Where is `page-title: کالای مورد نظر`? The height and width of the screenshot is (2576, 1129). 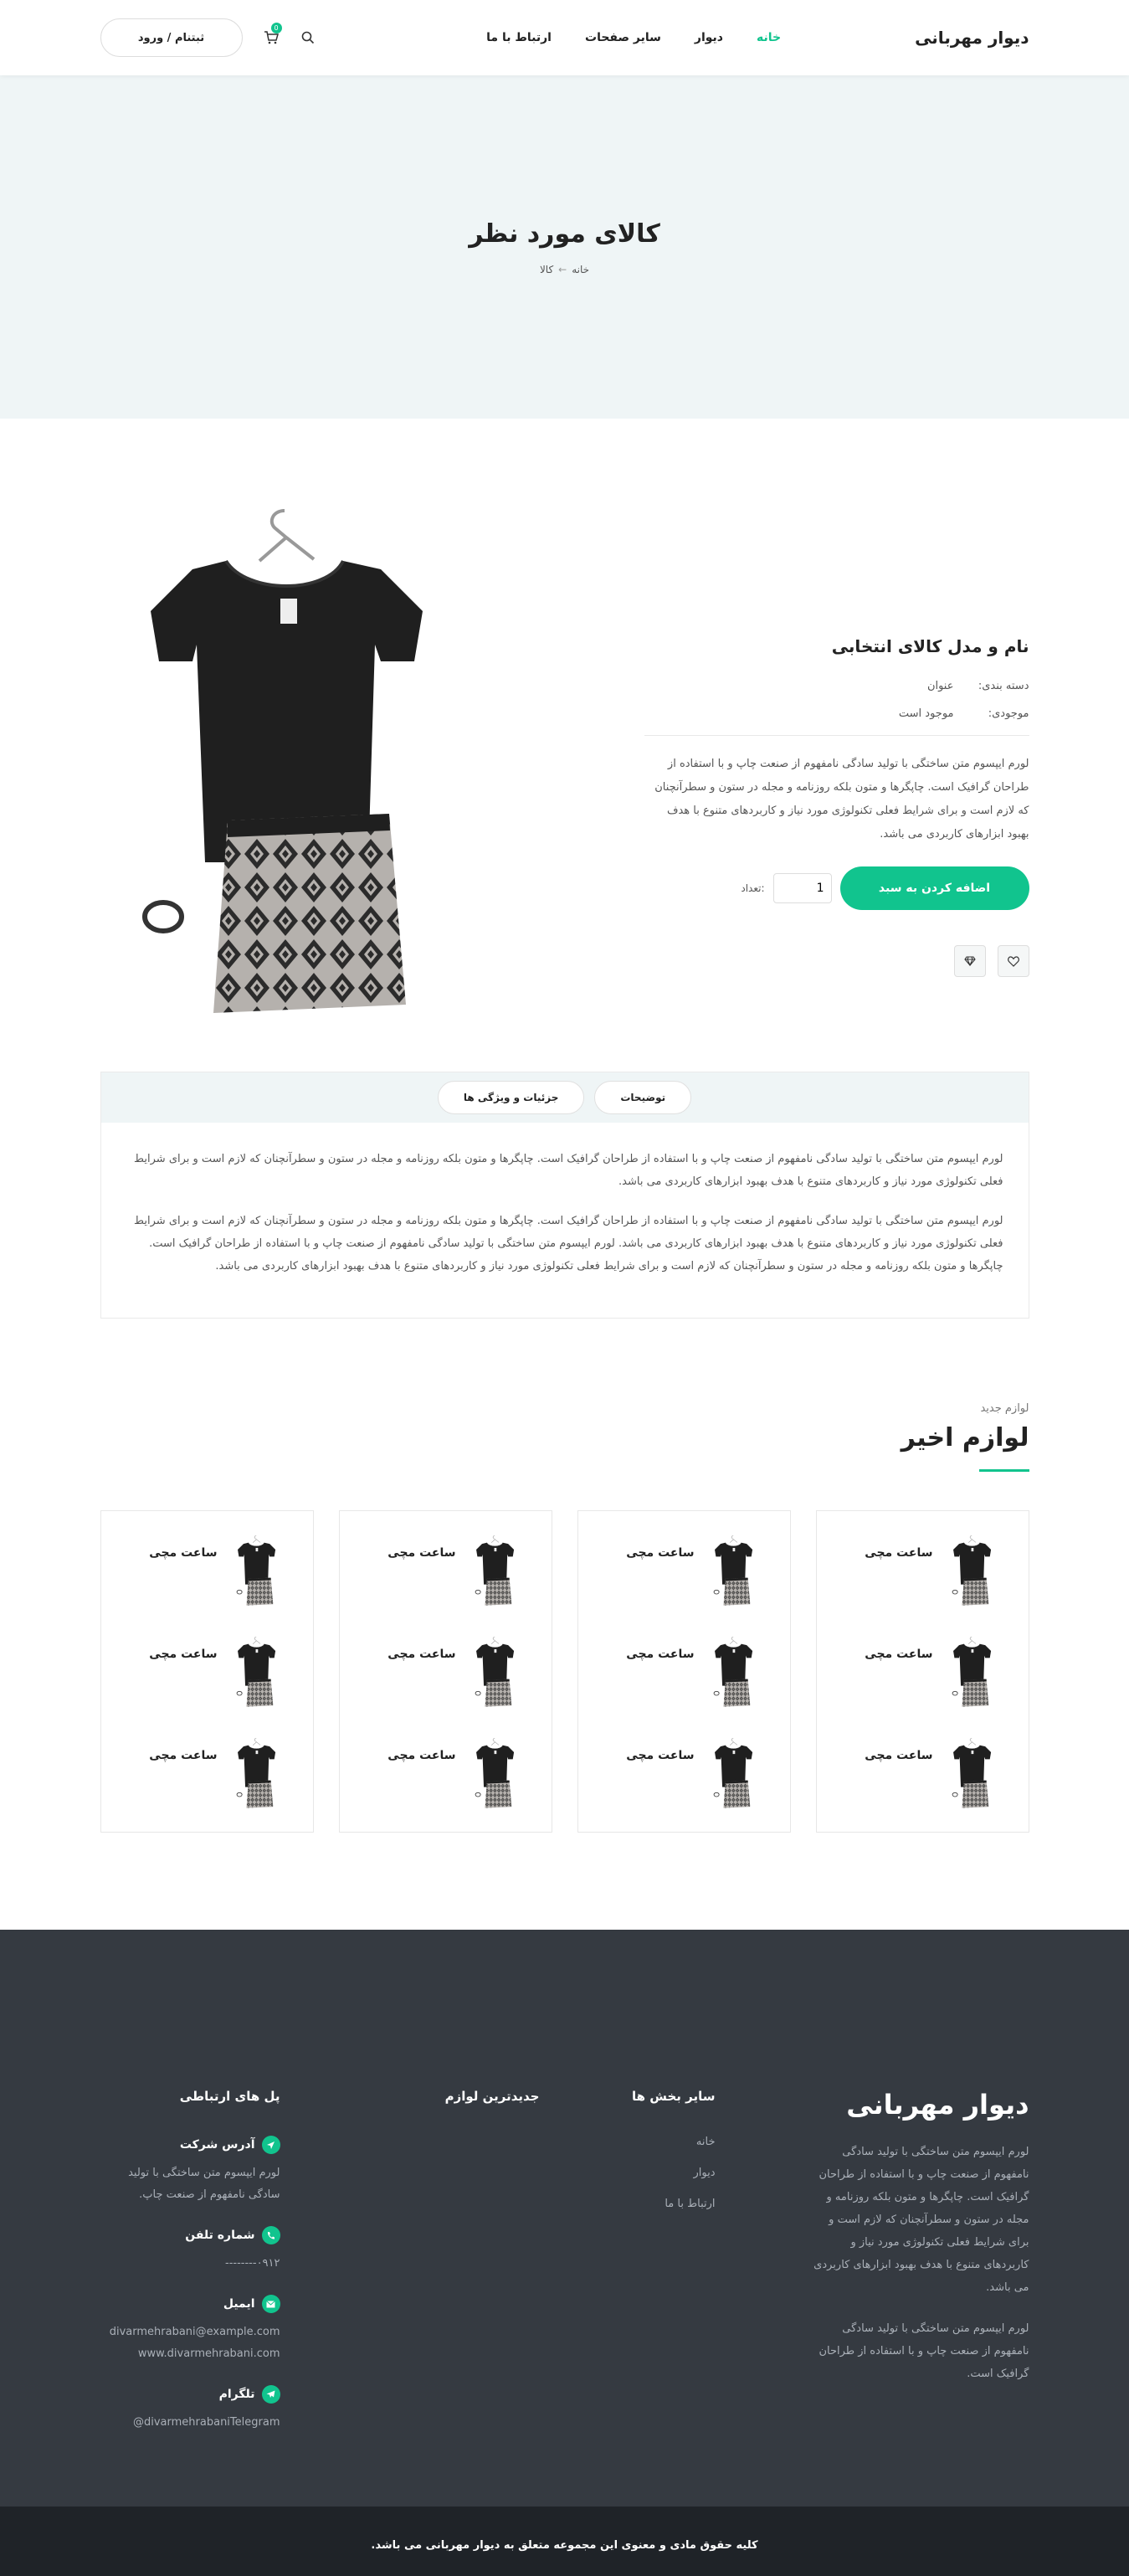 page-title: کالای مورد نظر is located at coordinates (564, 234).